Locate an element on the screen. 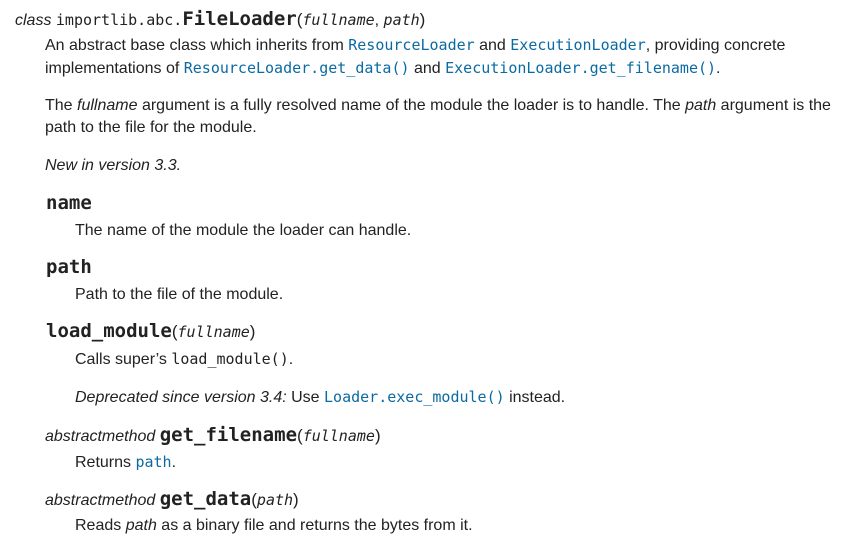 The width and height of the screenshot is (863, 551). attribute-path: path is located at coordinates (69, 267).